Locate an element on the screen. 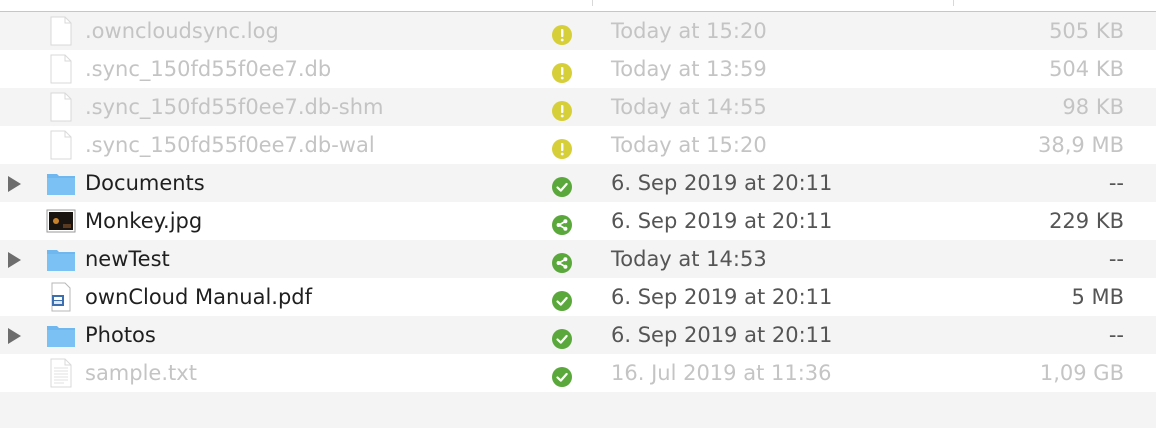  file-row: newTest Today at 14:53 -- is located at coordinates (578, 259).